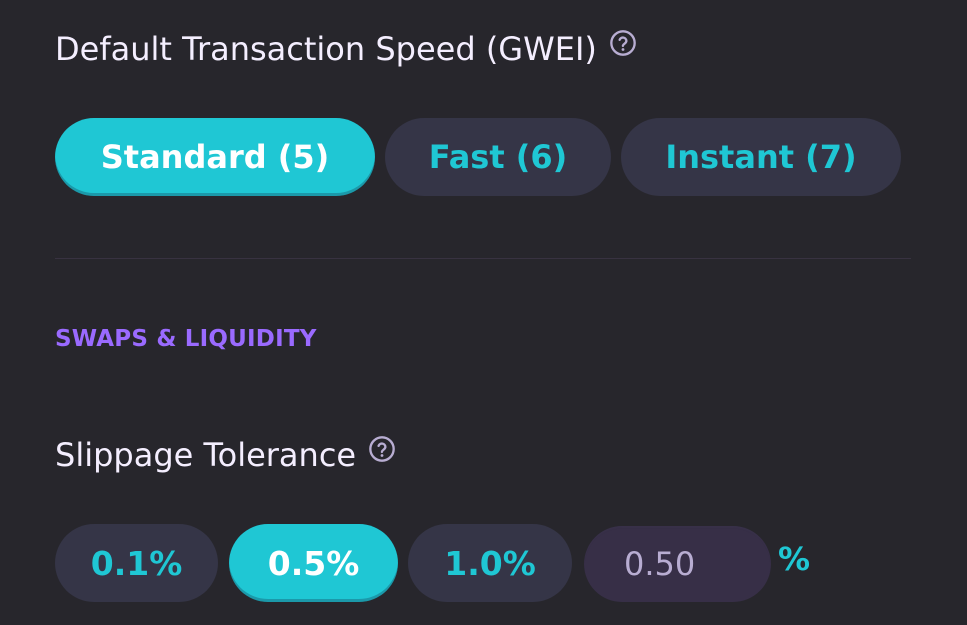 The width and height of the screenshot is (967, 625). I want to click on slippage-tolerance-title: Slippage Tolerance, so click(206, 455).